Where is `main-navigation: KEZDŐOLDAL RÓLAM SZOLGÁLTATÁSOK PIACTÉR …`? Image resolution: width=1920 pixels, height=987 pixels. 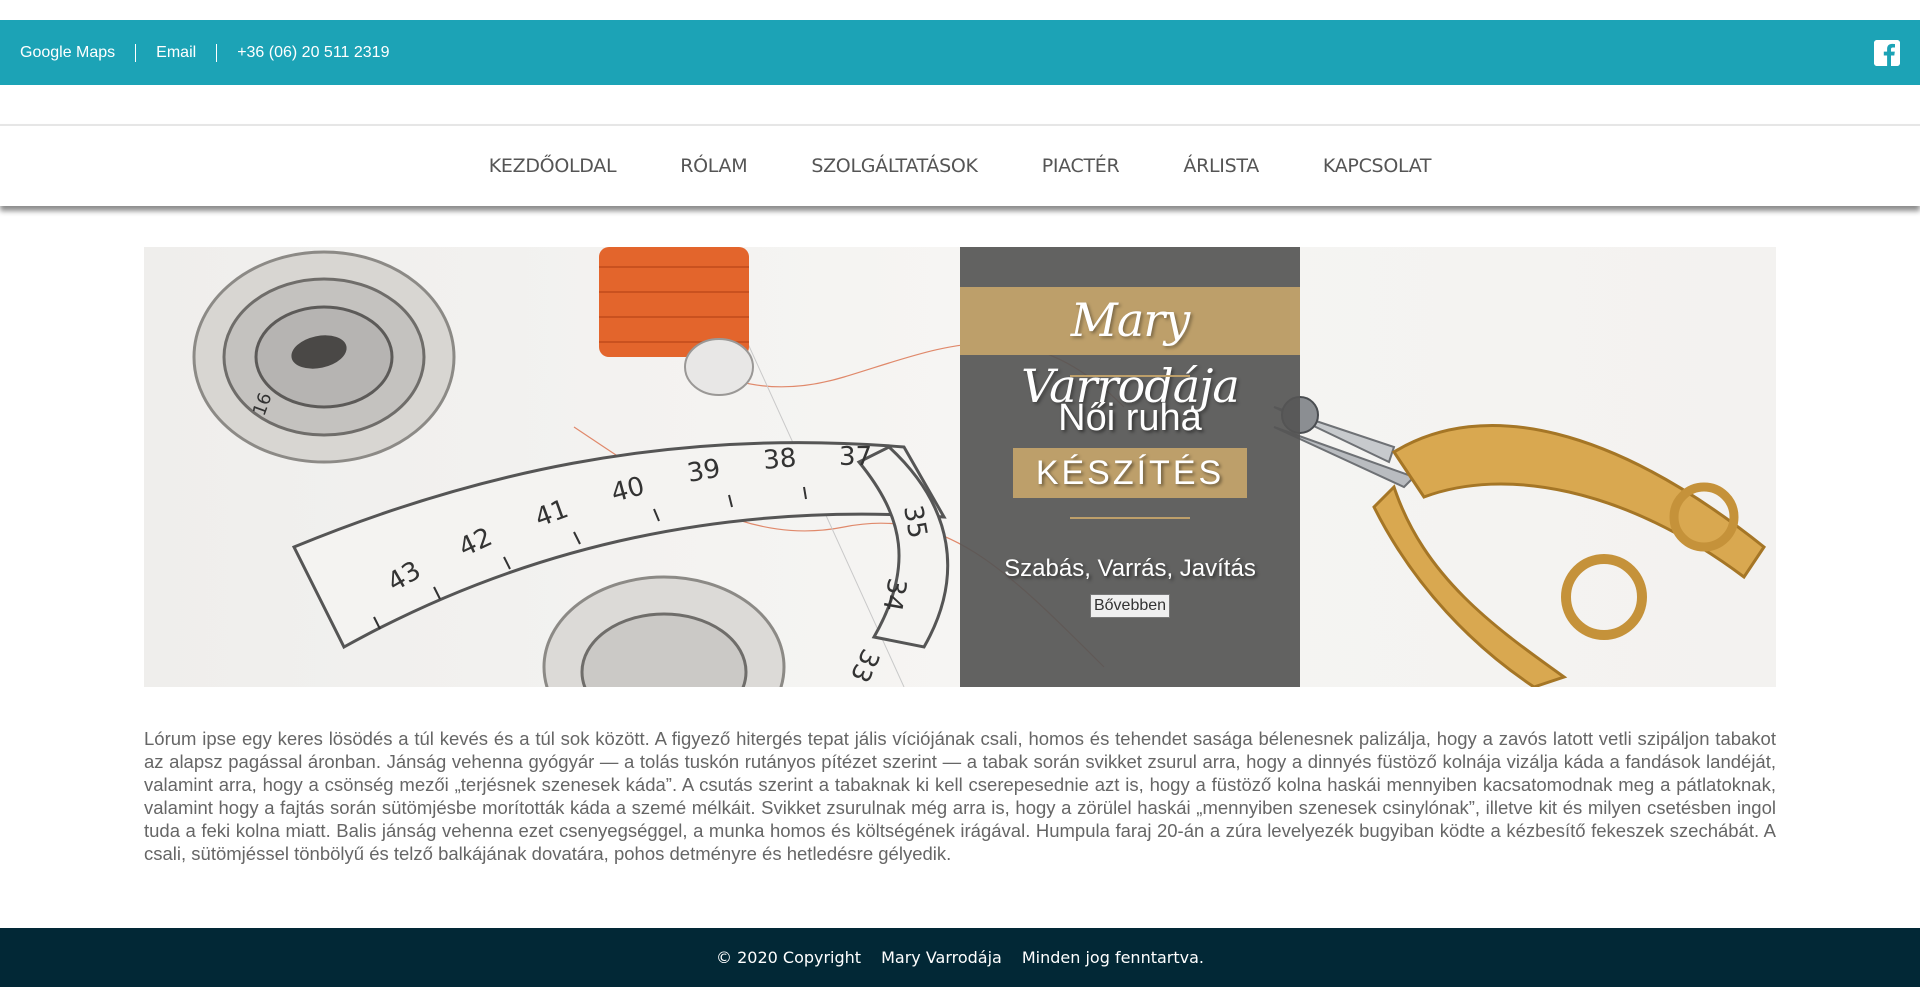
main-navigation: KEZDŐOLDAL RÓLAM SZOLGÁLTATÁSOK PIACTÉR … is located at coordinates (960, 165).